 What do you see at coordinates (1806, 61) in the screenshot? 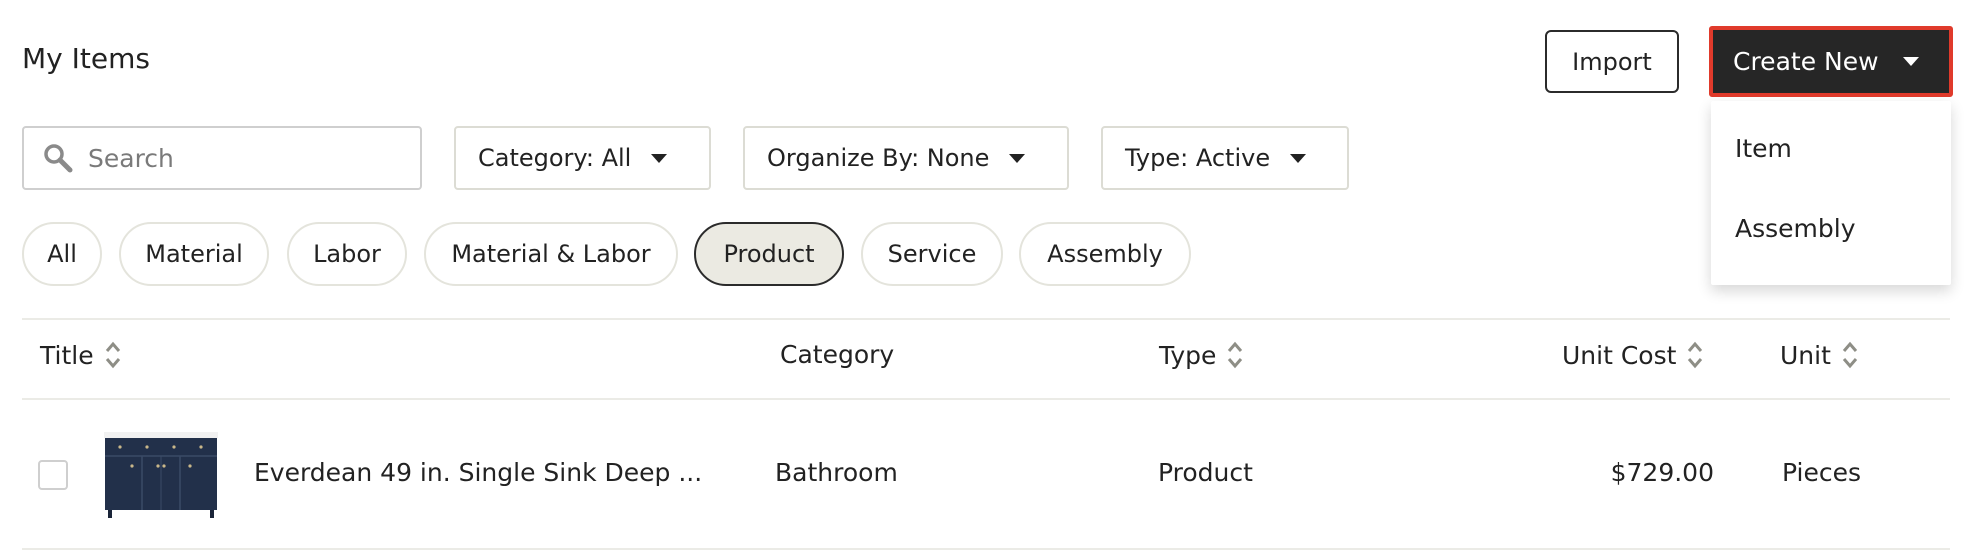
I see `create-new-label: Create New` at bounding box center [1806, 61].